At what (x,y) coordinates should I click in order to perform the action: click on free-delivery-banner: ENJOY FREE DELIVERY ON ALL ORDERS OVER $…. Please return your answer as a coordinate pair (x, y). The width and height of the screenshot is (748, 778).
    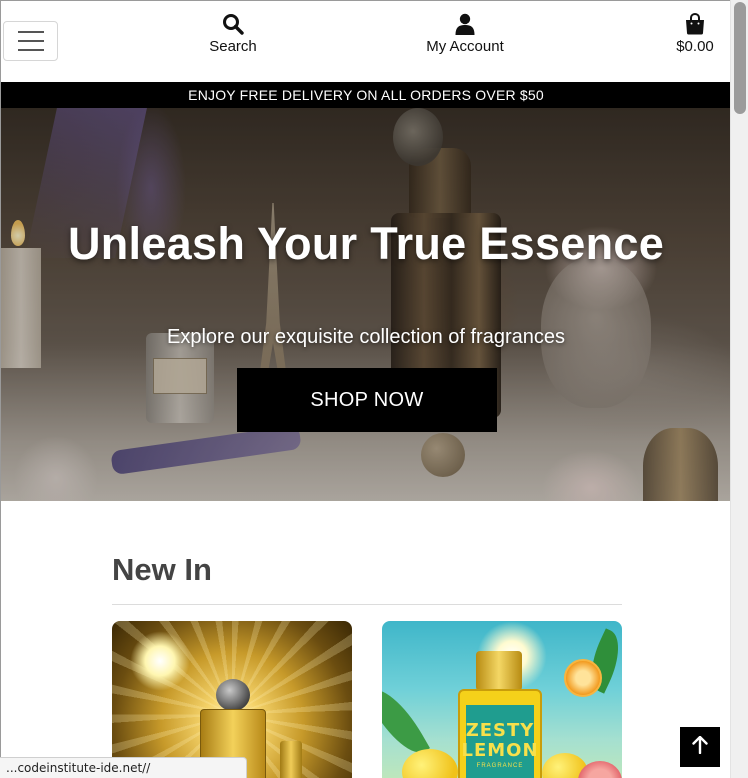
    Looking at the image, I should click on (365, 95).